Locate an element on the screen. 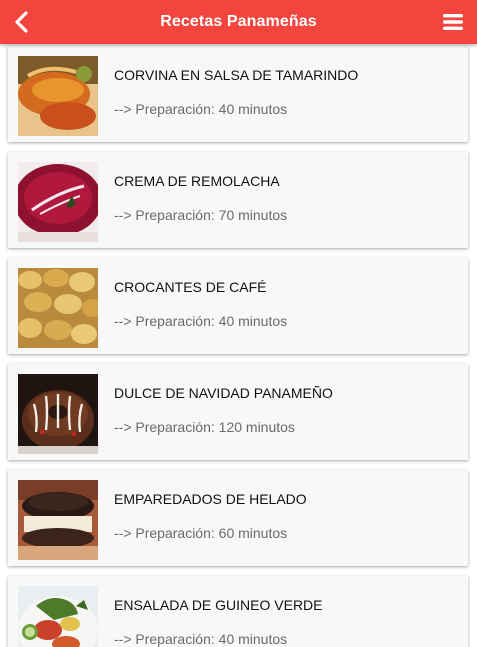  back-button is located at coordinates (22, 22).